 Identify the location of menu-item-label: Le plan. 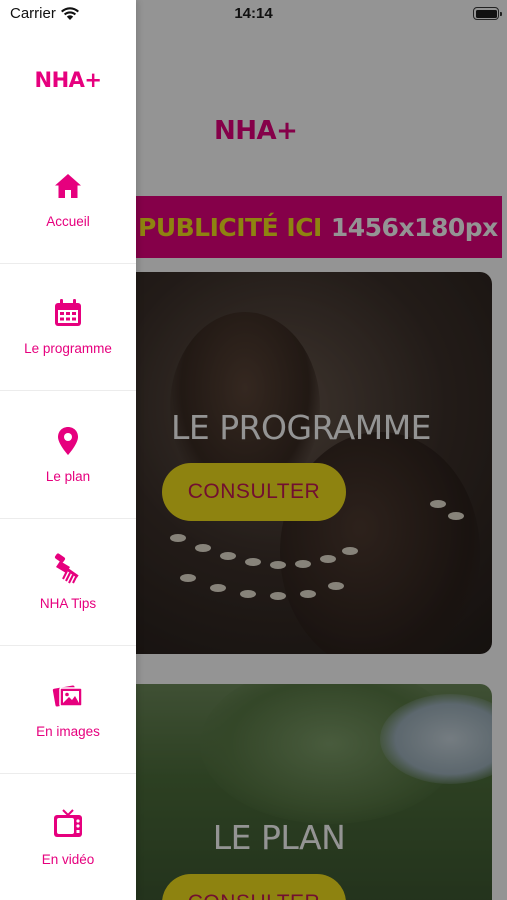
(68, 476).